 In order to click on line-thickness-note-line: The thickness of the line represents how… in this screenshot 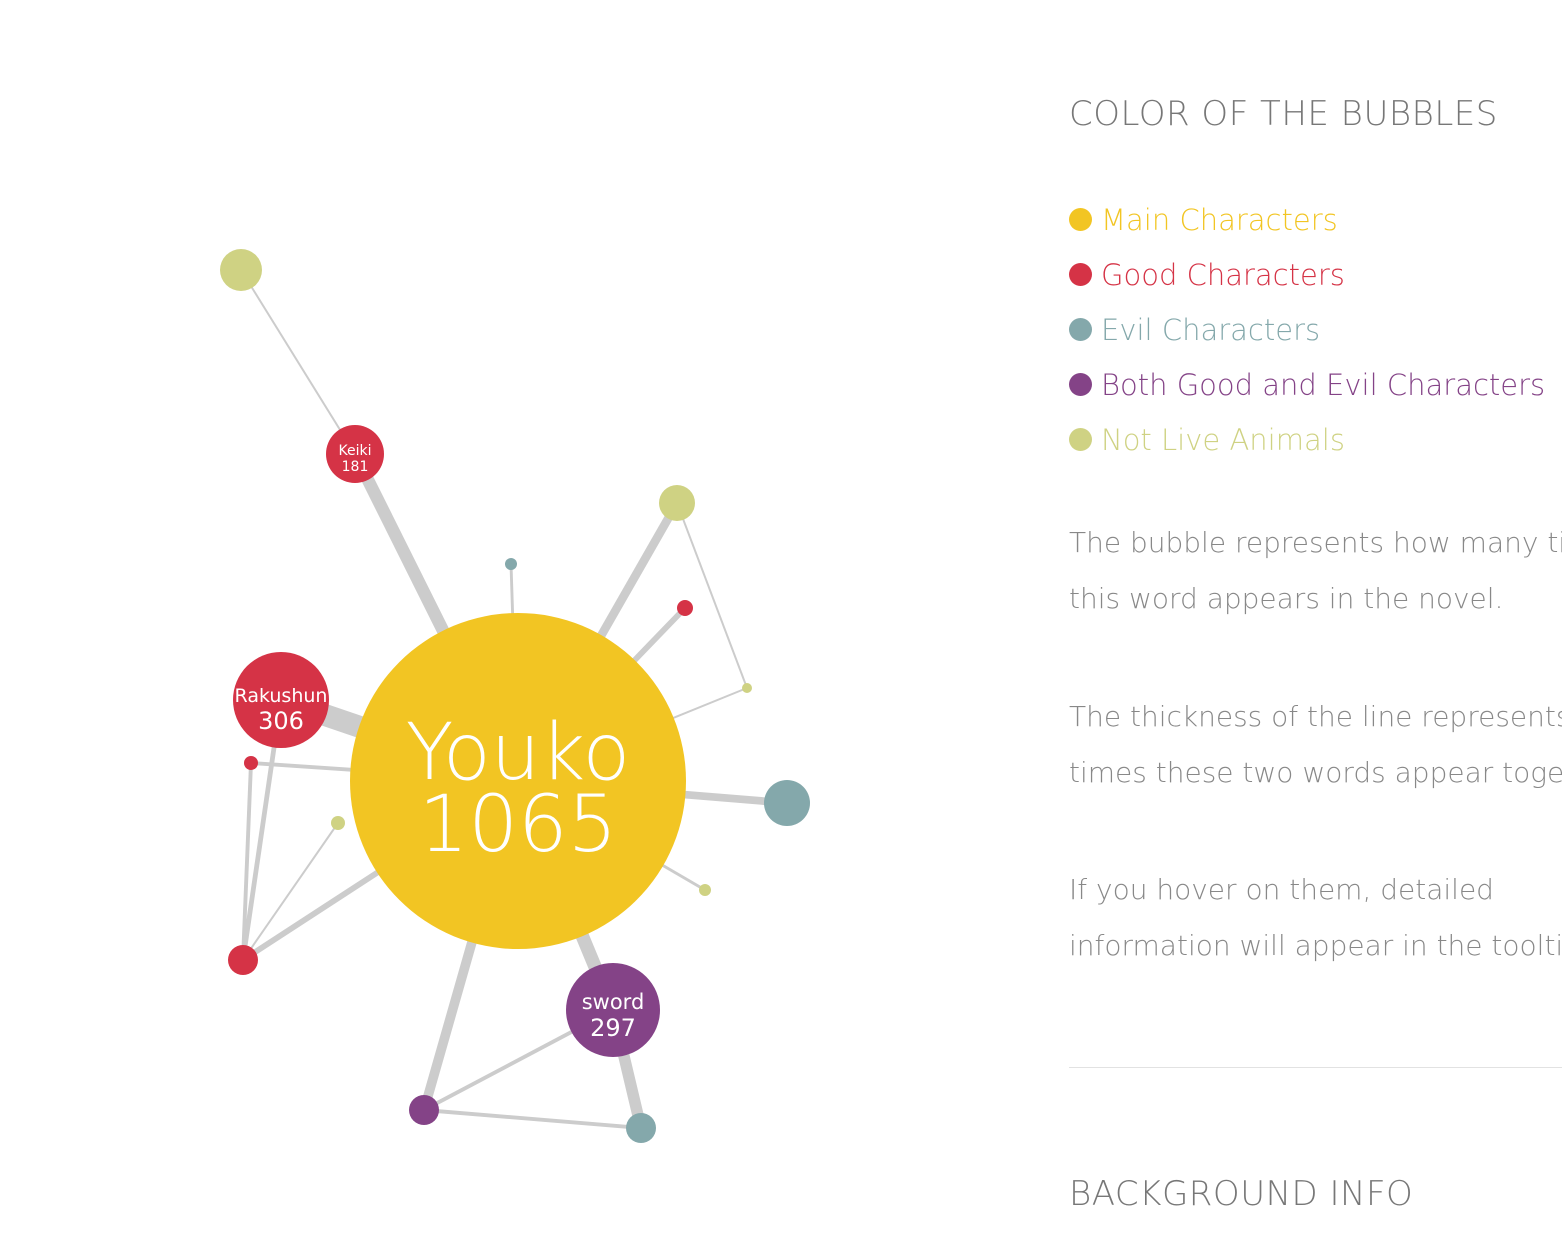, I will do `click(1315, 716)`.